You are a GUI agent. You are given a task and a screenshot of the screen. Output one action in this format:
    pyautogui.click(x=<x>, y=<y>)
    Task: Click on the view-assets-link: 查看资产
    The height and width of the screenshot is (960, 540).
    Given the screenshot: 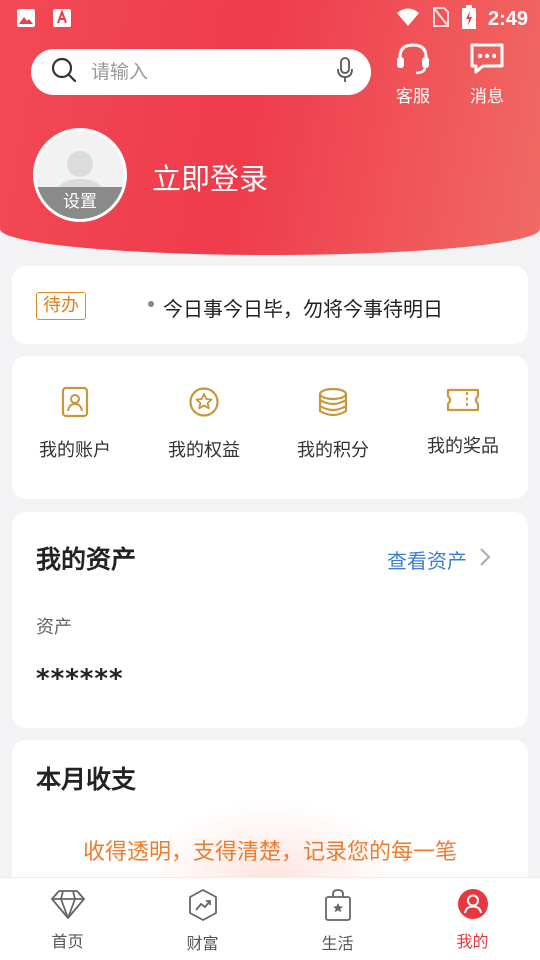 What is the action you would take?
    pyautogui.click(x=439, y=559)
    